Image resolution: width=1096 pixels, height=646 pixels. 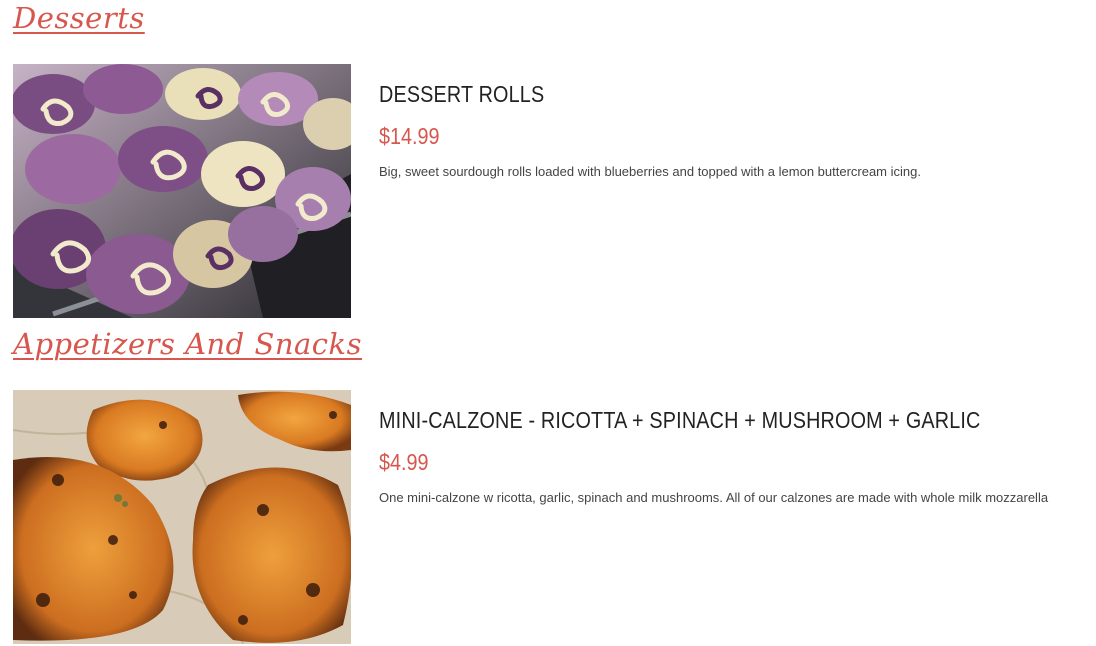 What do you see at coordinates (182, 517) in the screenshot?
I see `mini-calzone-photo` at bounding box center [182, 517].